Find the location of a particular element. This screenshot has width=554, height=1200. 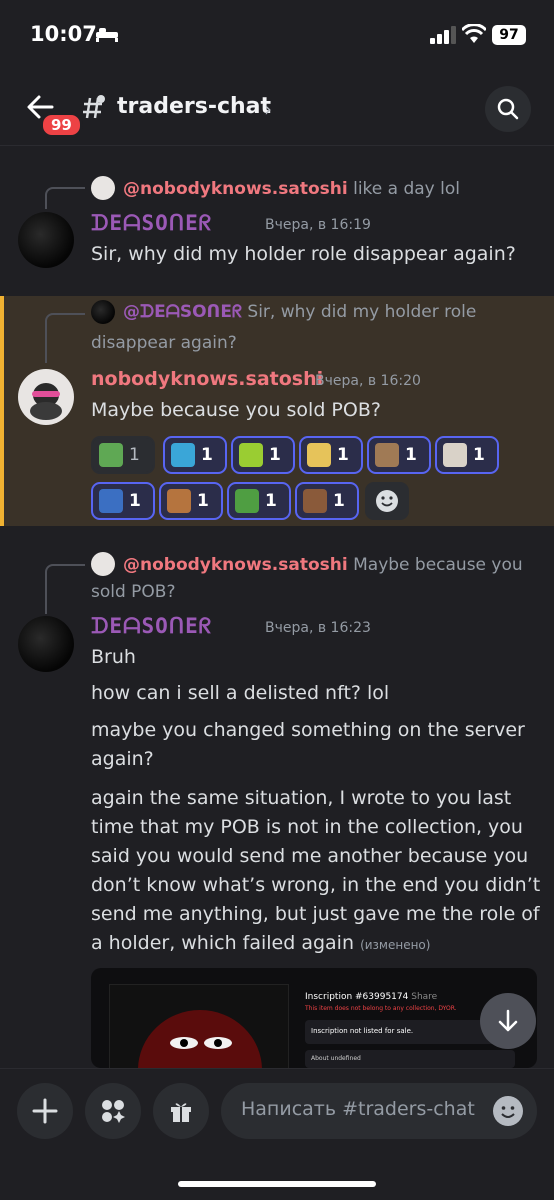

about-row: About undefined is located at coordinates (410, 1059).